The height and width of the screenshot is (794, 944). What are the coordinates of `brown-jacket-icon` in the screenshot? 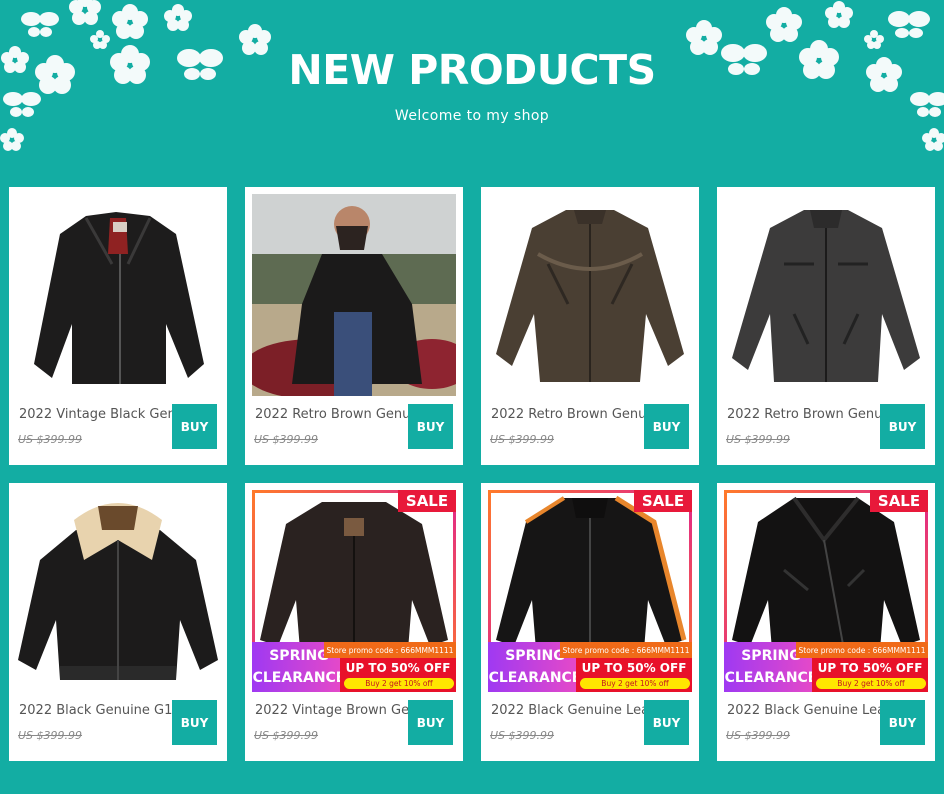 It's located at (590, 295).